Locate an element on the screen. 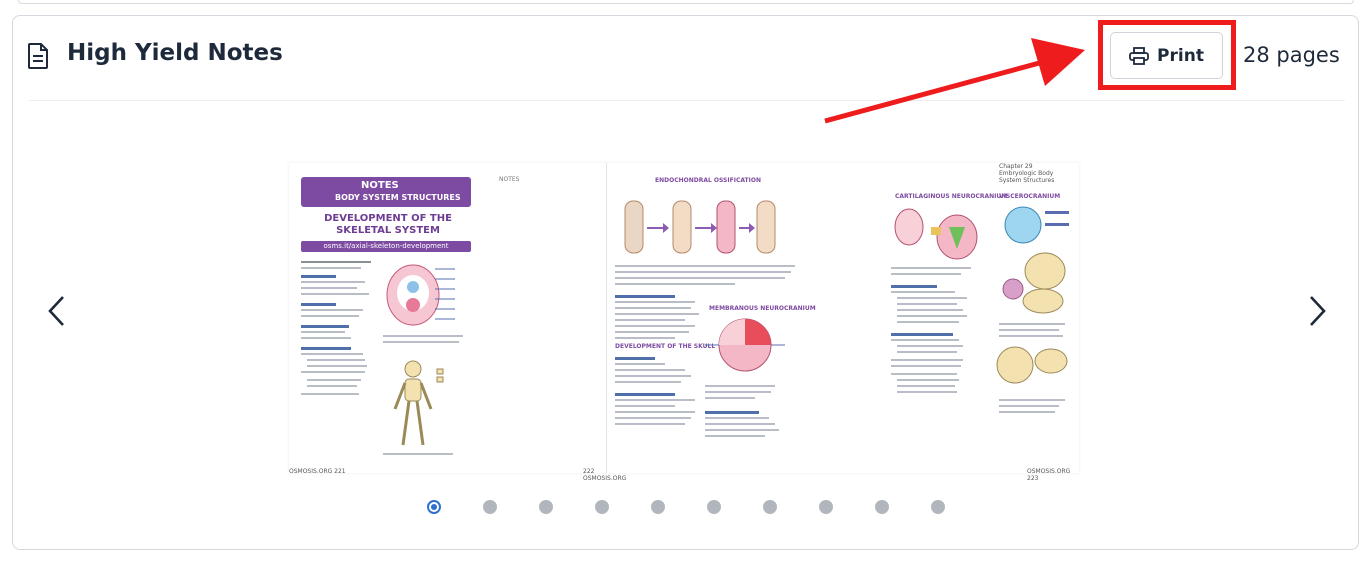 The image size is (1372, 564). previous-page-button is located at coordinates (57, 311).